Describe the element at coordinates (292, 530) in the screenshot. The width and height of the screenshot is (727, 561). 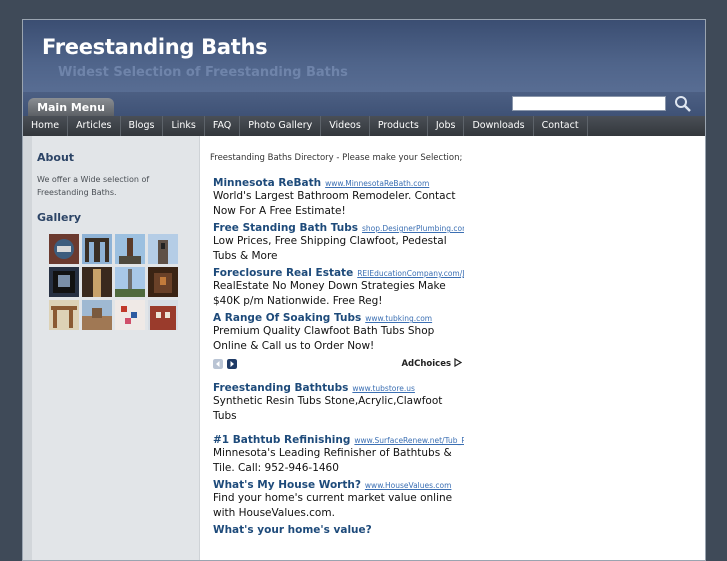
I see `ad-title: What's your home's value?` at that location.